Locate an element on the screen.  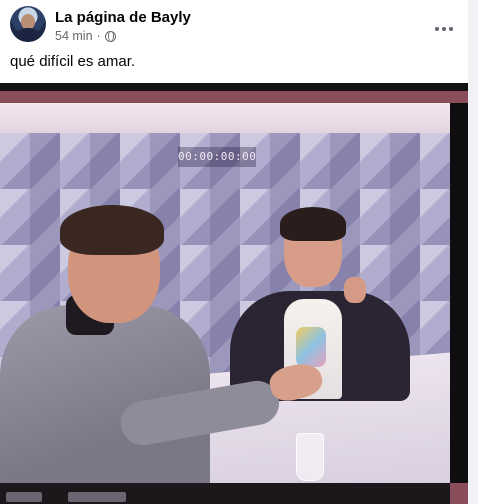
post-timestamp: 54 min is located at coordinates (74, 36).